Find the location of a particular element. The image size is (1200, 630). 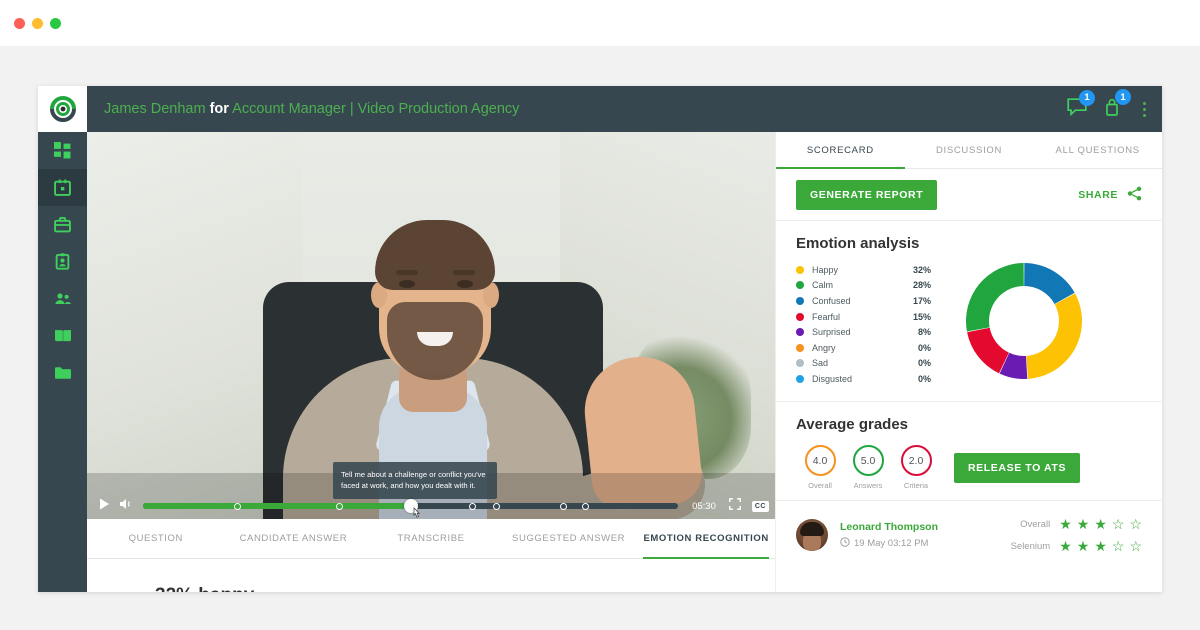

legend-value: 15% is located at coordinates (921, 316).